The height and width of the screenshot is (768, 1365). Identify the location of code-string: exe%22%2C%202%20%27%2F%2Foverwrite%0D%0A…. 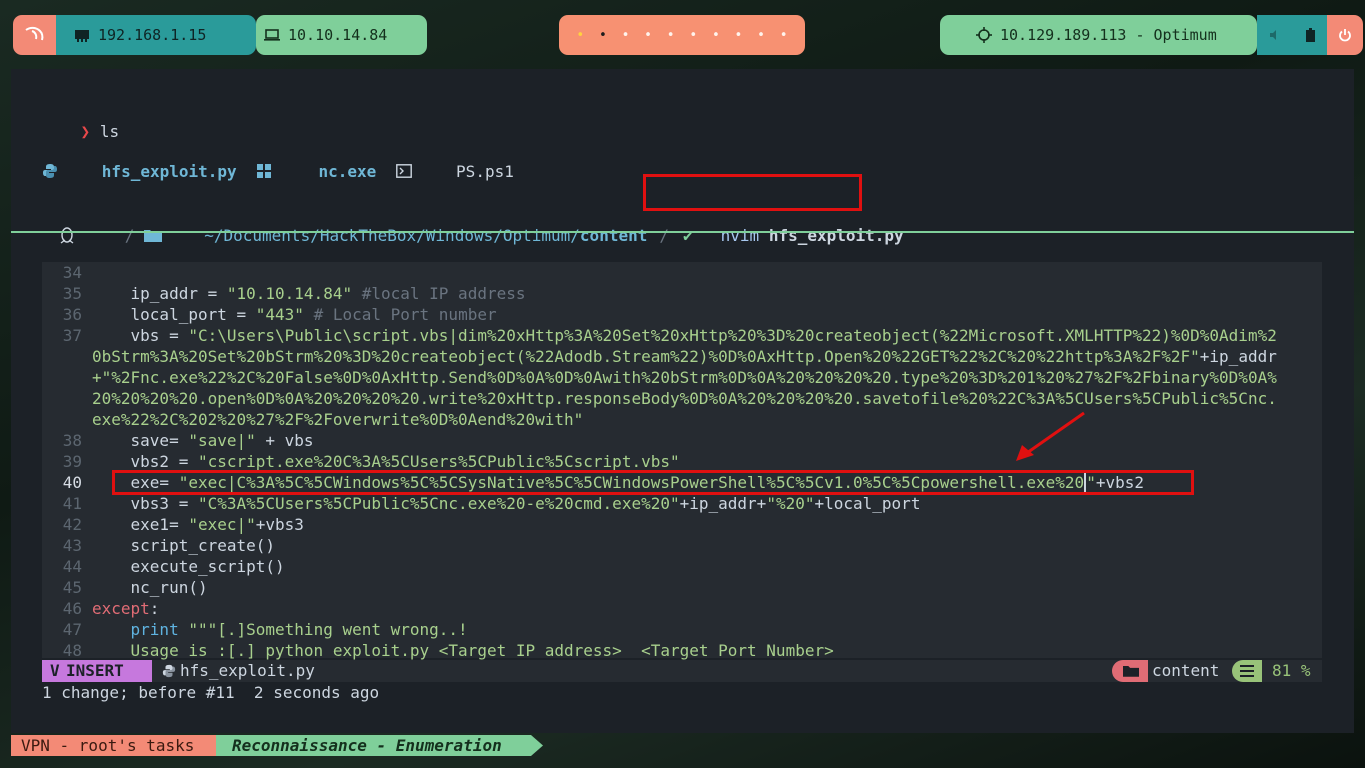
(338, 419).